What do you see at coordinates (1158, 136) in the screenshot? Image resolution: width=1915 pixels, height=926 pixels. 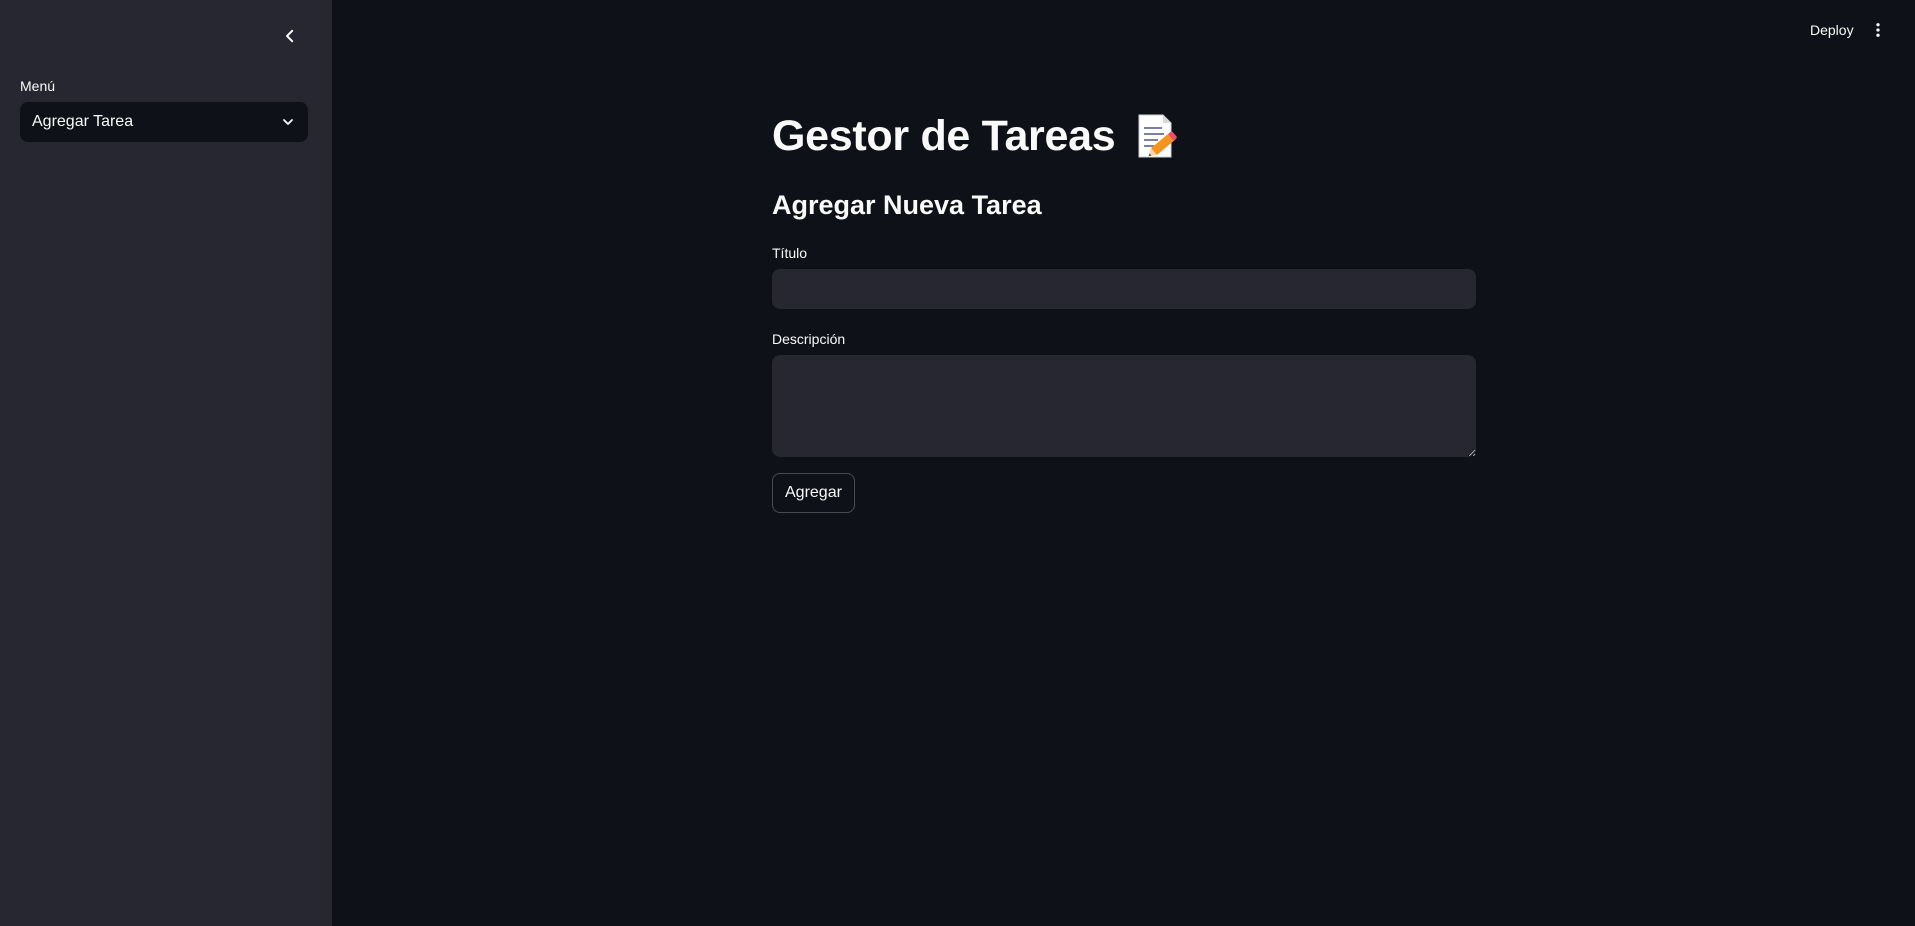 I see `memo-icon` at bounding box center [1158, 136].